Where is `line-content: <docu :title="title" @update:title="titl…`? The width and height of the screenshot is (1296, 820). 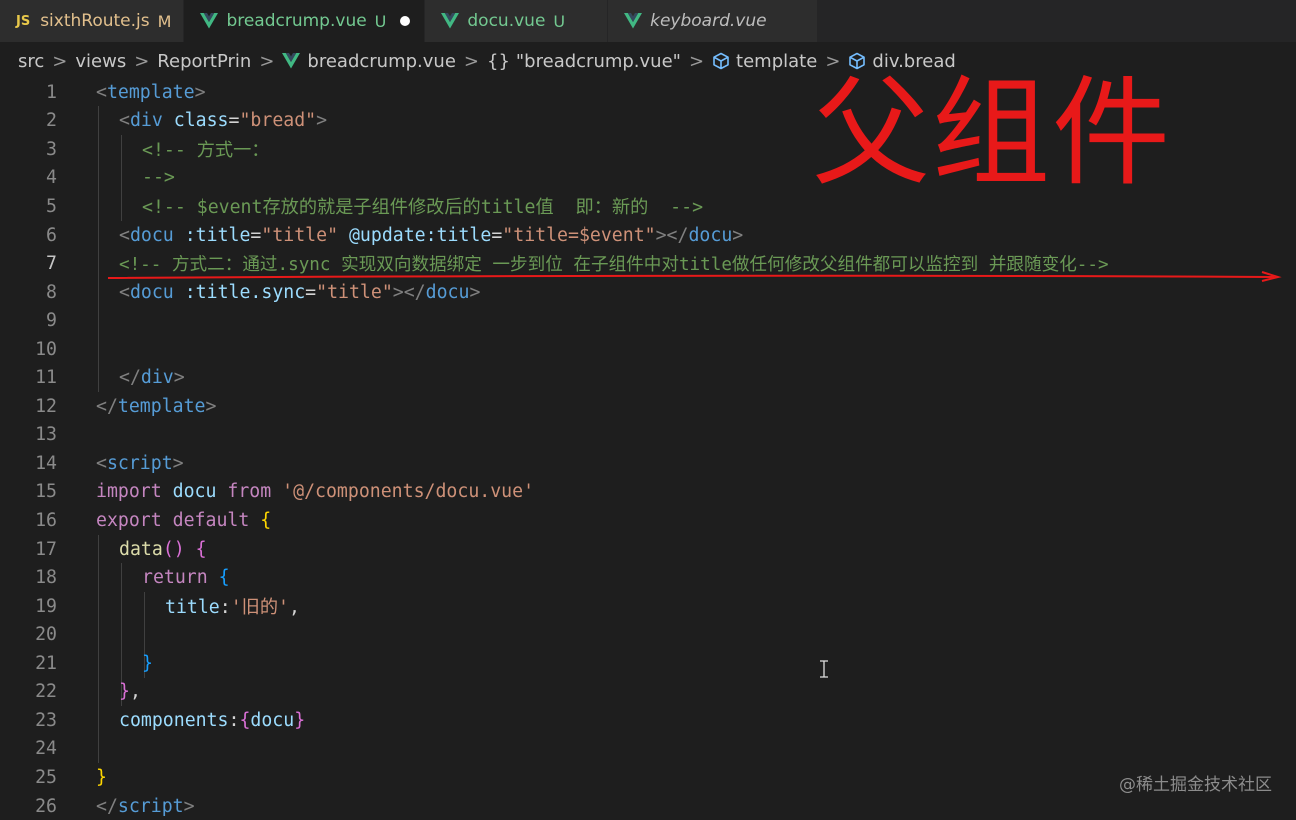 line-content: <docu :title="title" @update:title="titl… is located at coordinates (431, 235).